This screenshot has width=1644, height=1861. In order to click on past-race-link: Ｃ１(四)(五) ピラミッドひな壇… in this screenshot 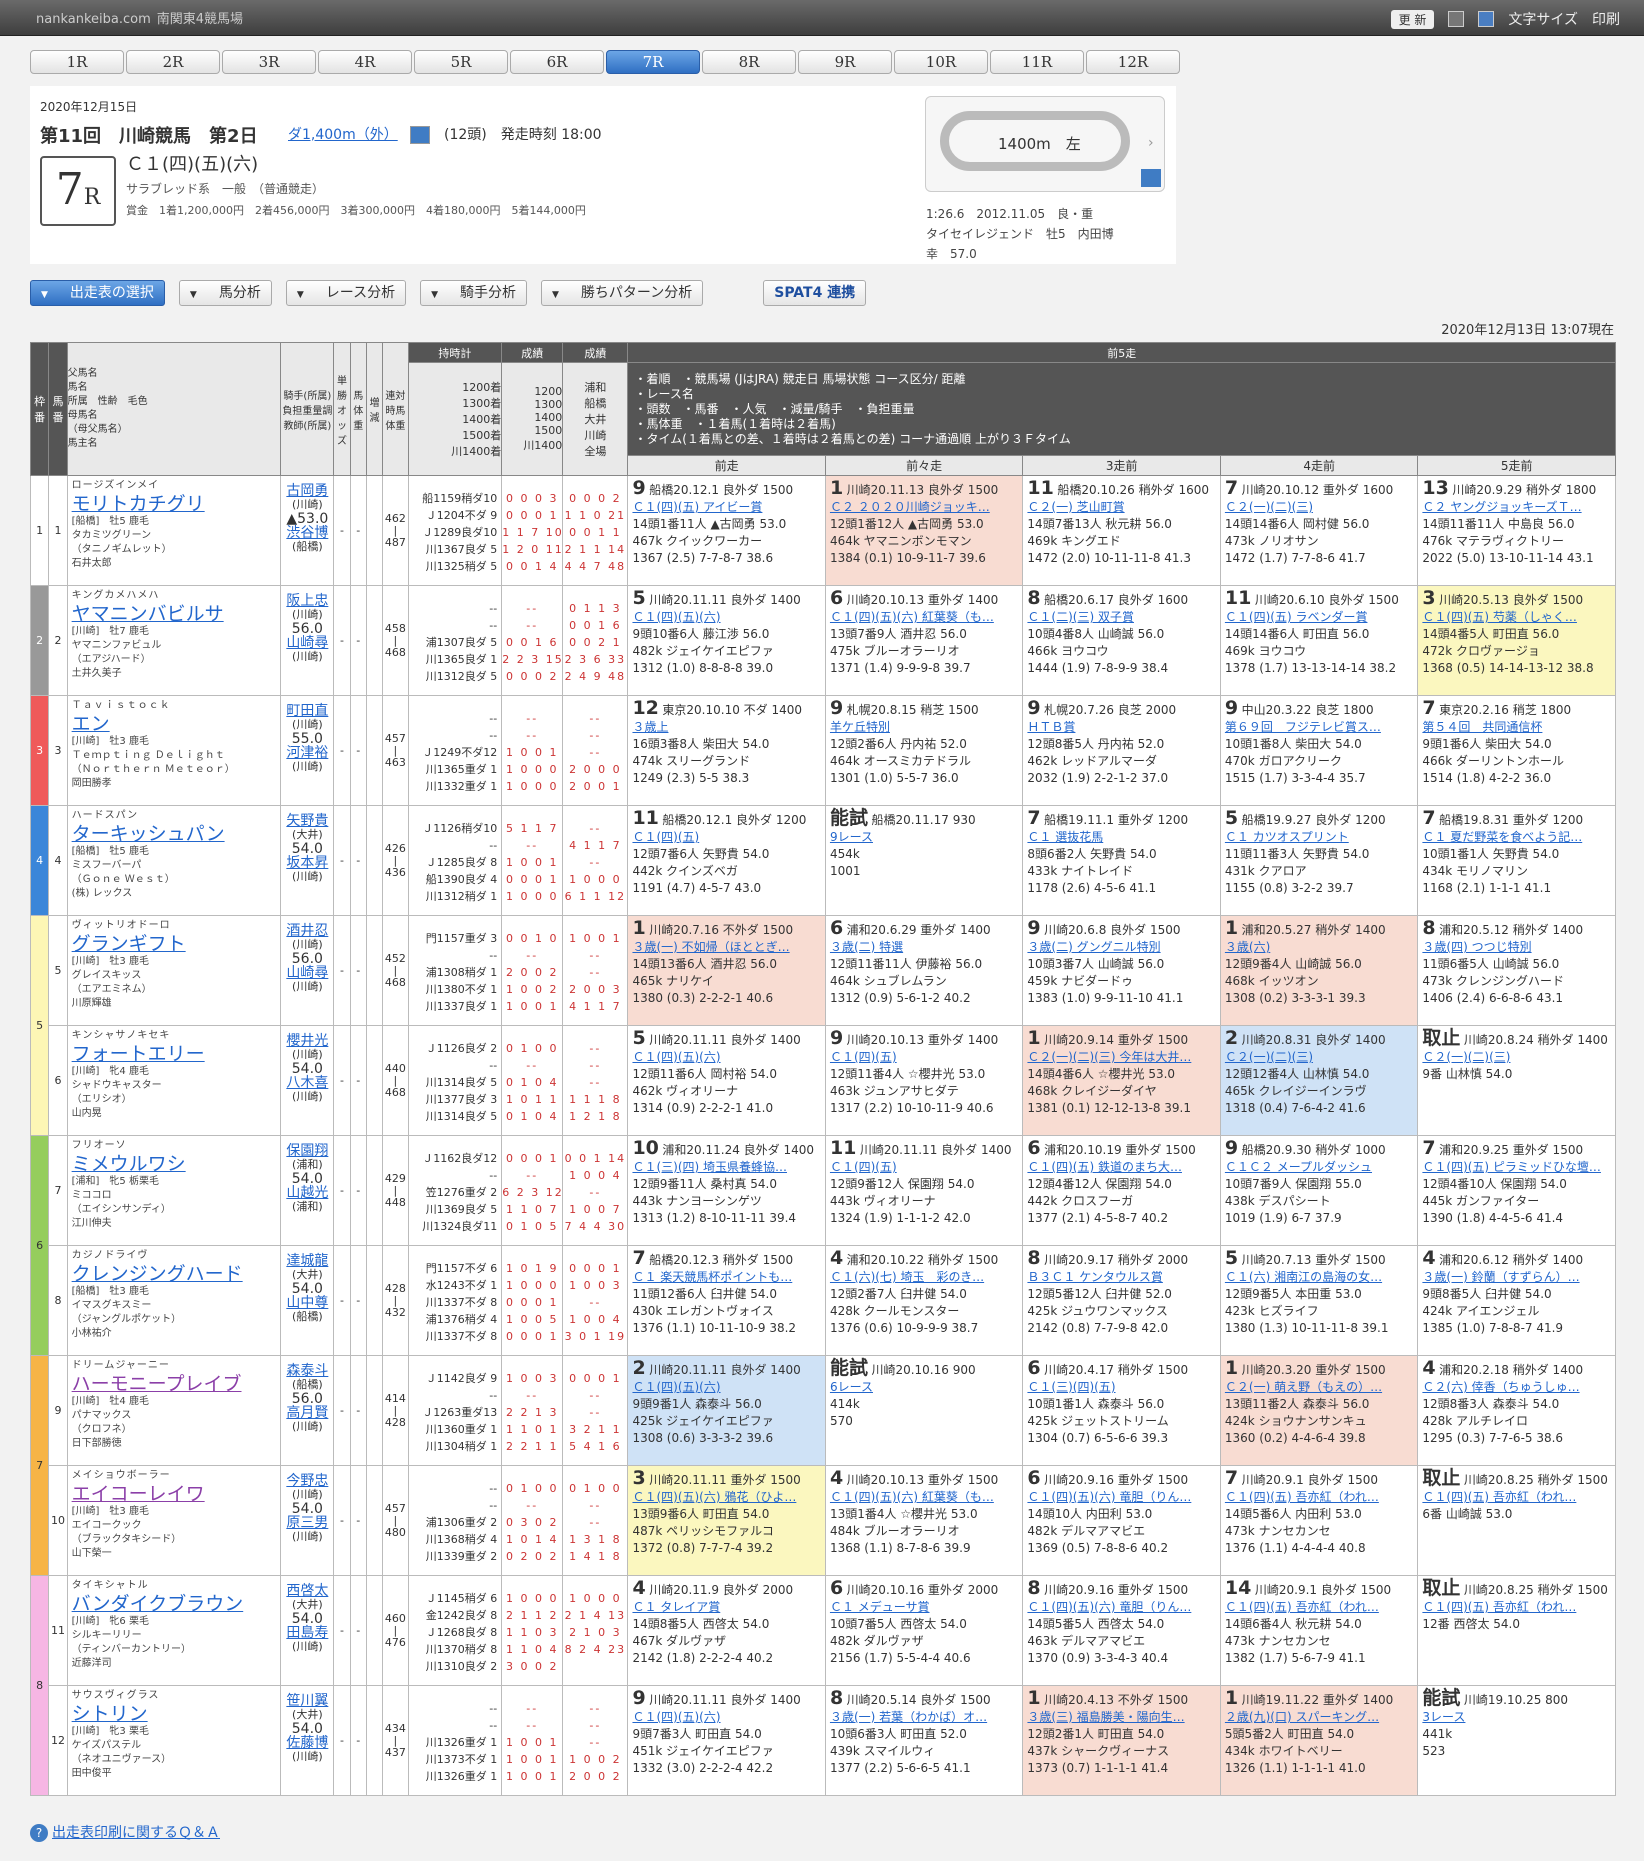, I will do `click(1516, 1167)`.